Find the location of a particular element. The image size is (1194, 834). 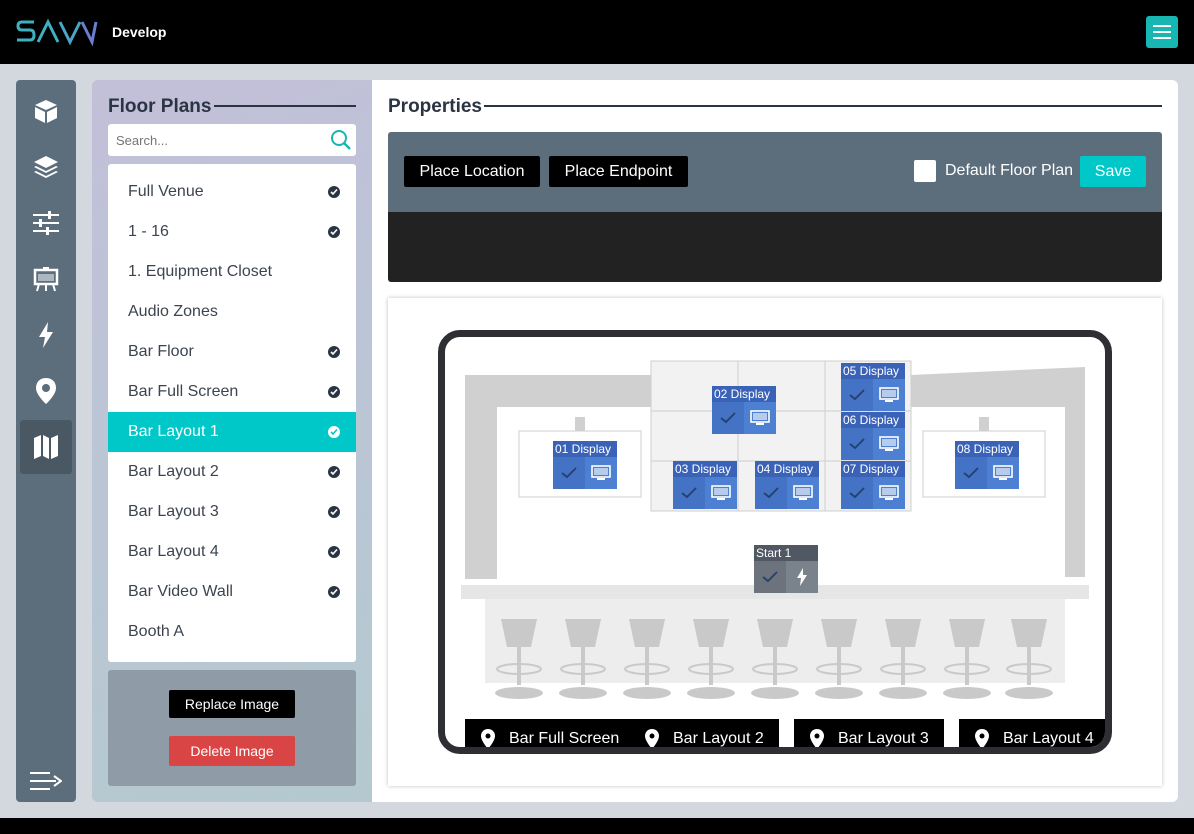

nav-location is located at coordinates (46, 391).